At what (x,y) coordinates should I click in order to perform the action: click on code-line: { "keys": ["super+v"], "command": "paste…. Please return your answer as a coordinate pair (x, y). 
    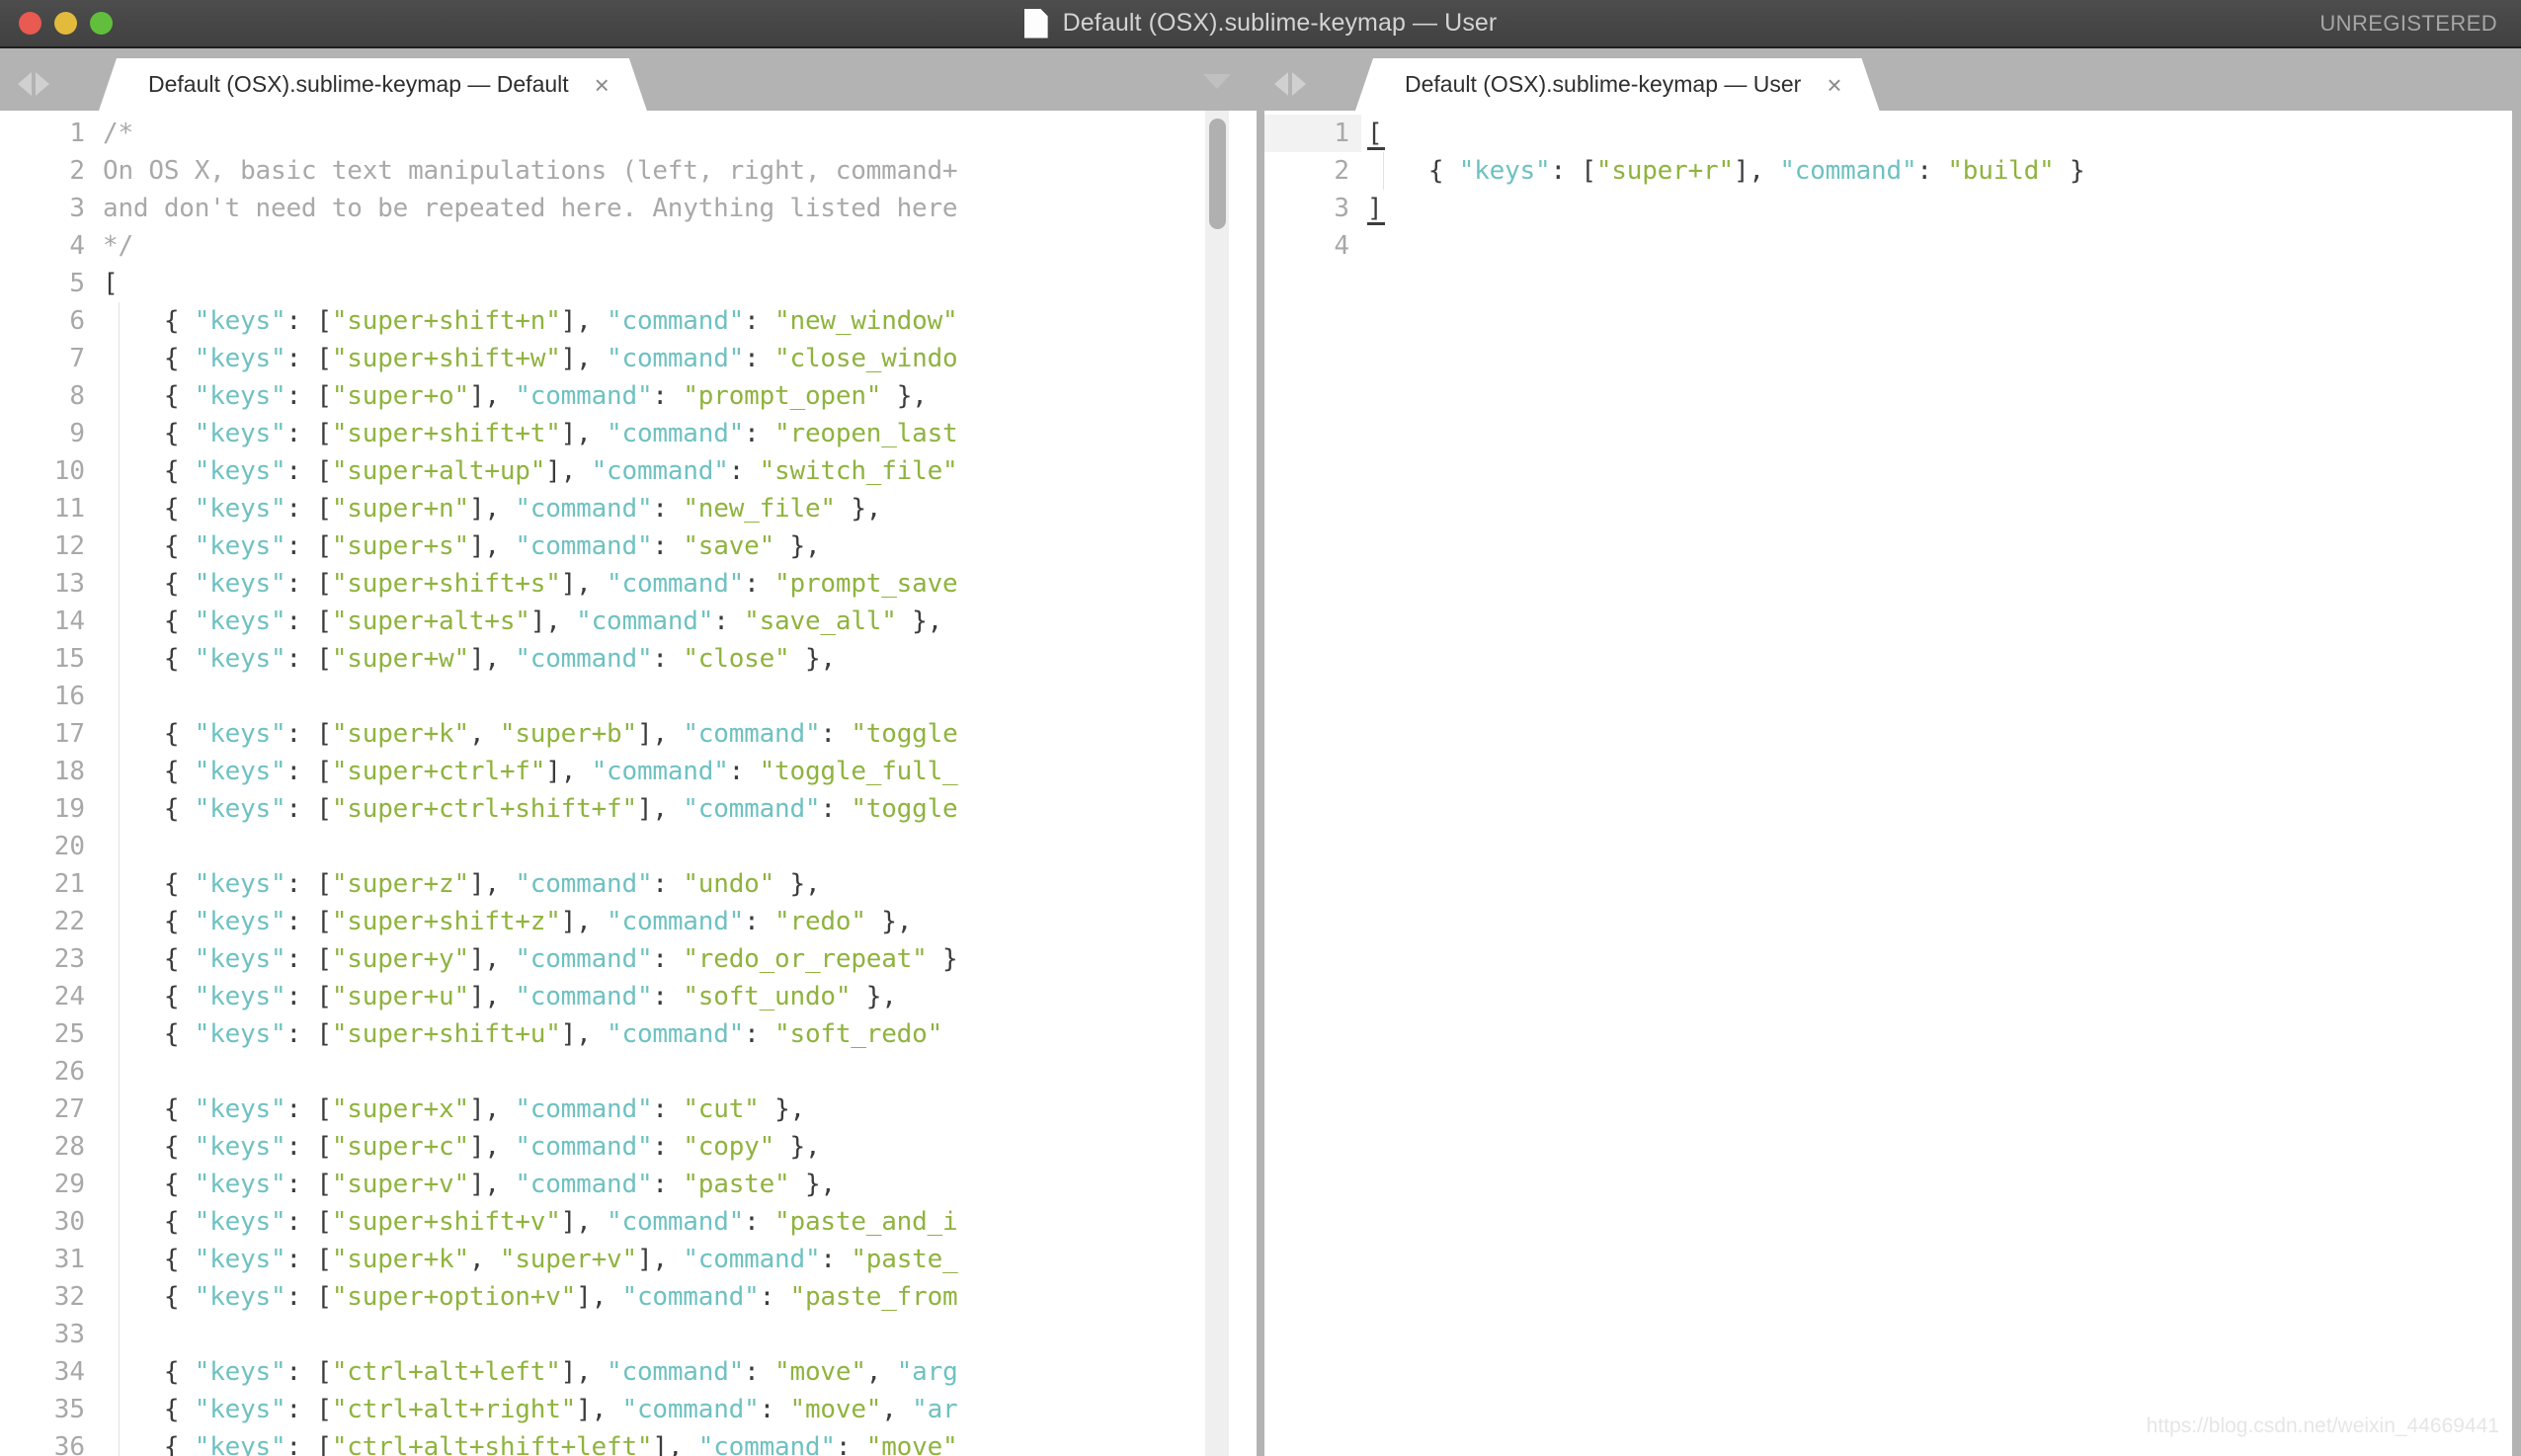
    Looking at the image, I should click on (469, 1184).